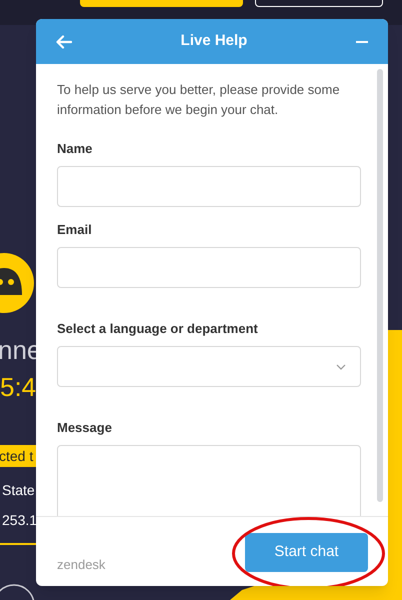 The width and height of the screenshot is (402, 600). I want to click on address-text: 253.1, so click(20, 520).